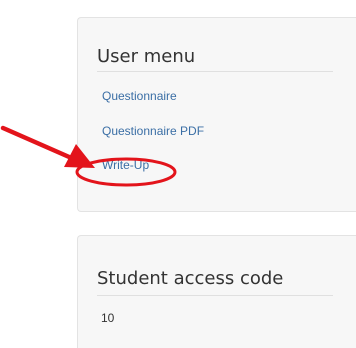 Image resolution: width=356 pixels, height=348 pixels. I want to click on student-access-code-title: Student access code, so click(190, 278).